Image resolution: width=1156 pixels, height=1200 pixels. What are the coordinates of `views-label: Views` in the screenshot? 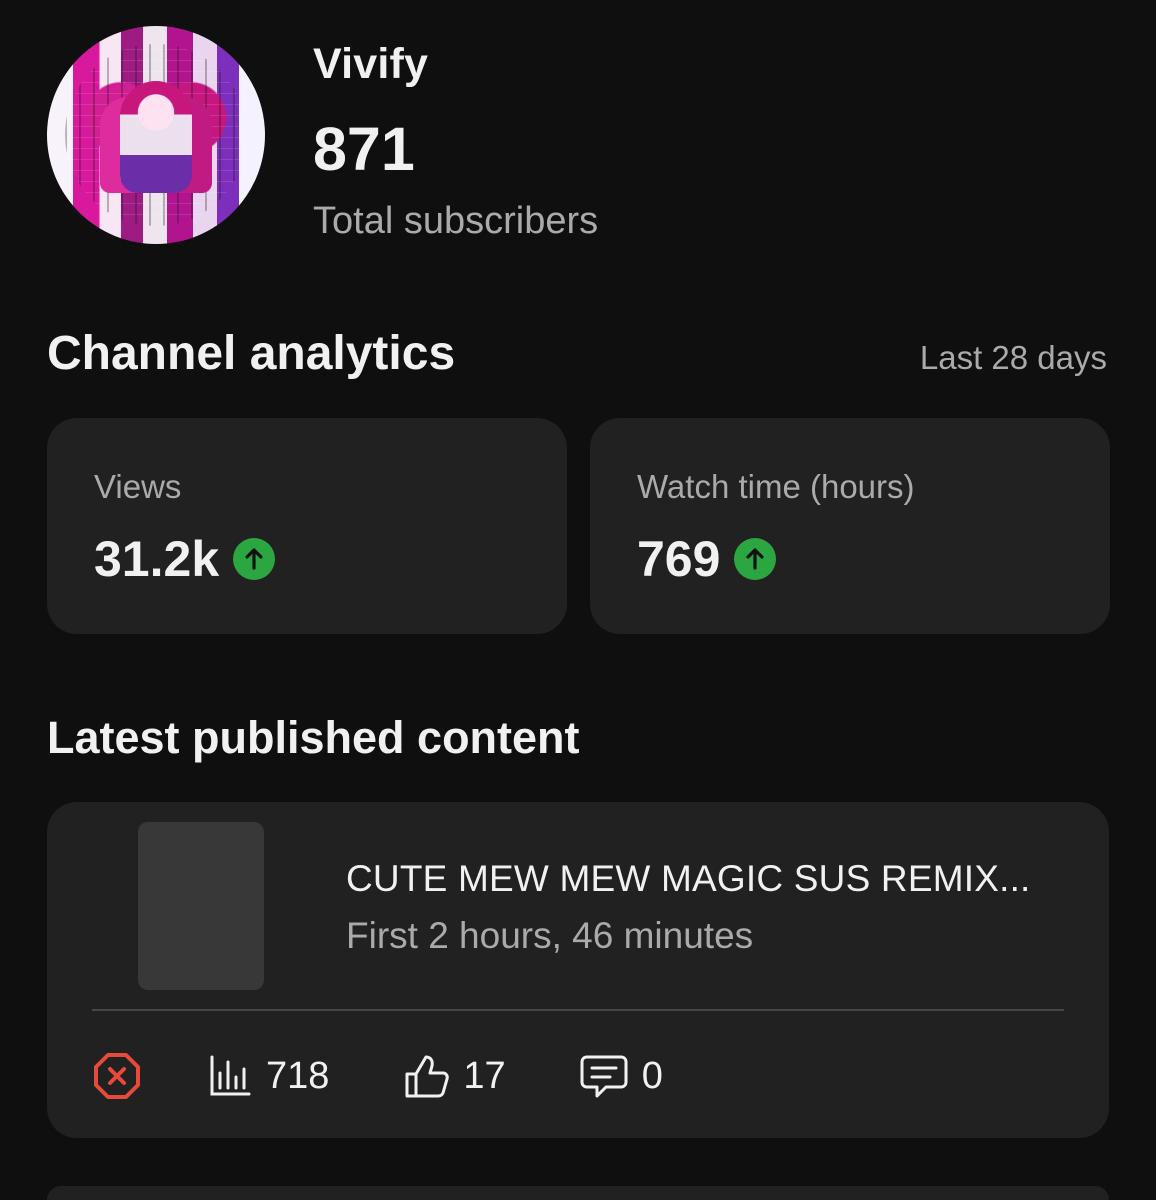 It's located at (138, 486).